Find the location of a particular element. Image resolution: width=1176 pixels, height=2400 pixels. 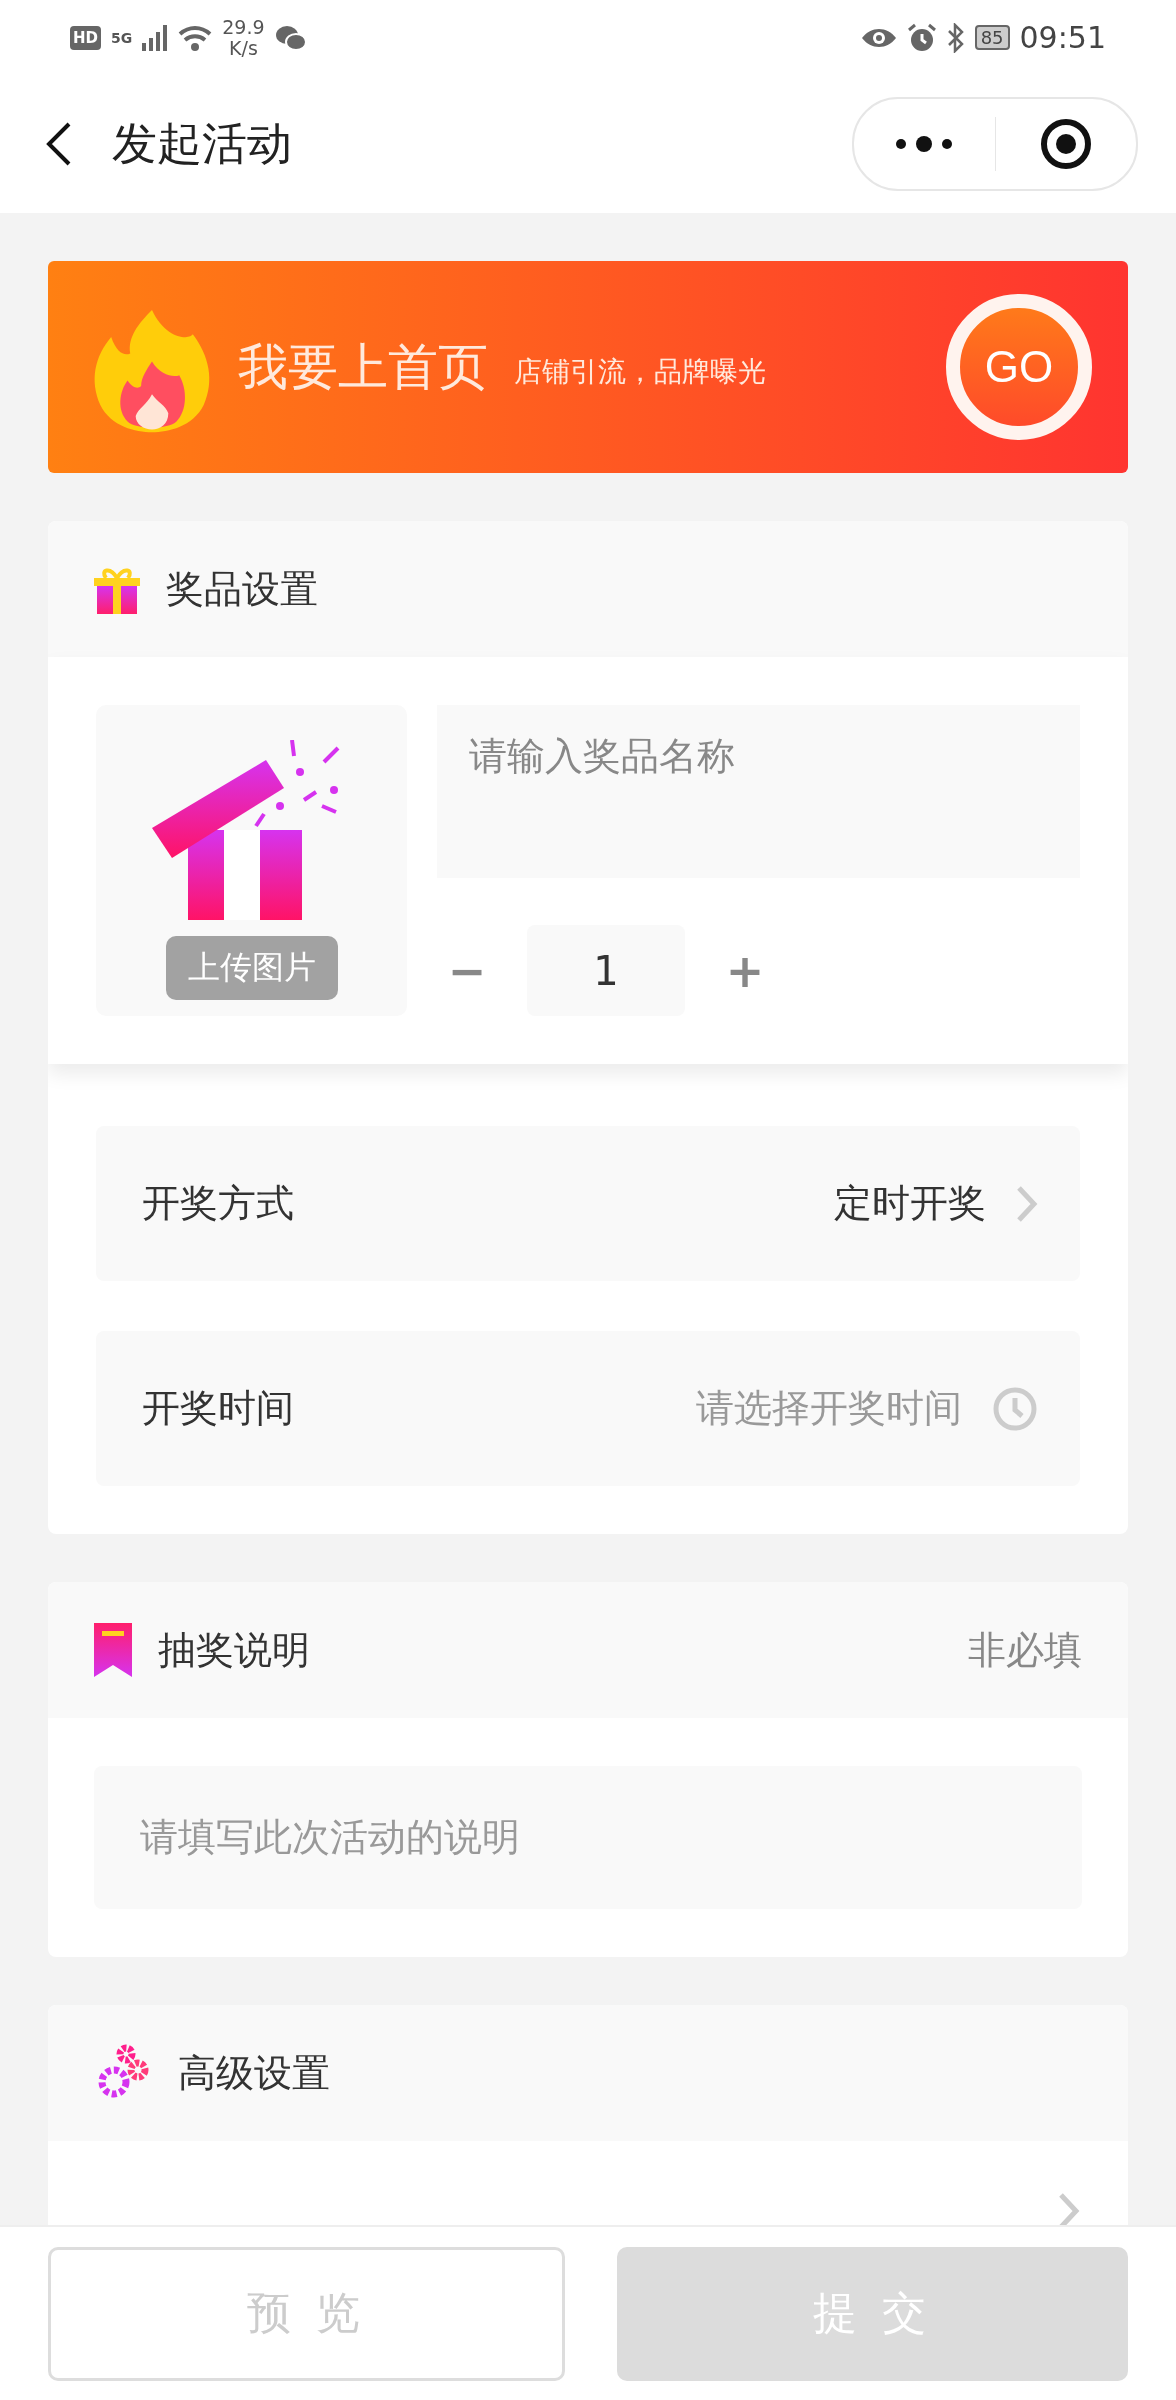

upload-button: 上传图片 is located at coordinates (251, 968).